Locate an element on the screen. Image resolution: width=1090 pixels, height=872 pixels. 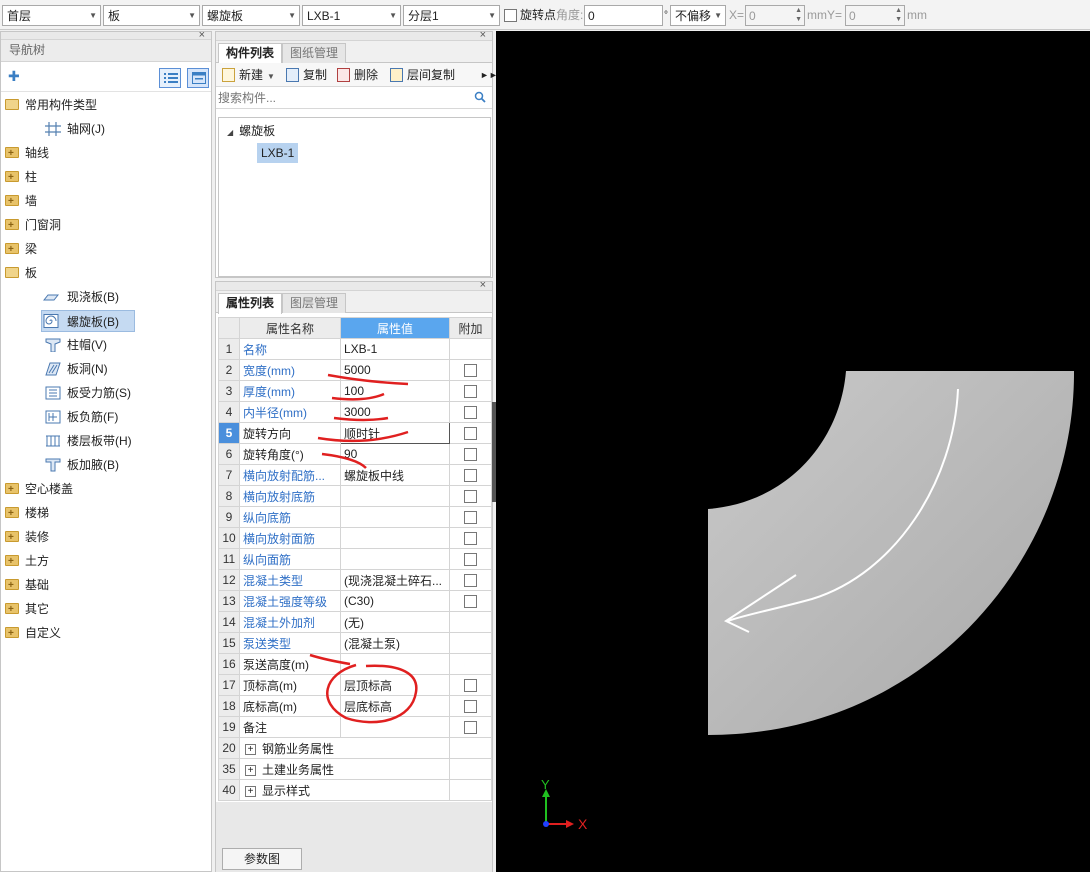
component-toolbar: 新建 ▼ 复制 删除 层间复制 ►► is located at coordinates (357, 75).